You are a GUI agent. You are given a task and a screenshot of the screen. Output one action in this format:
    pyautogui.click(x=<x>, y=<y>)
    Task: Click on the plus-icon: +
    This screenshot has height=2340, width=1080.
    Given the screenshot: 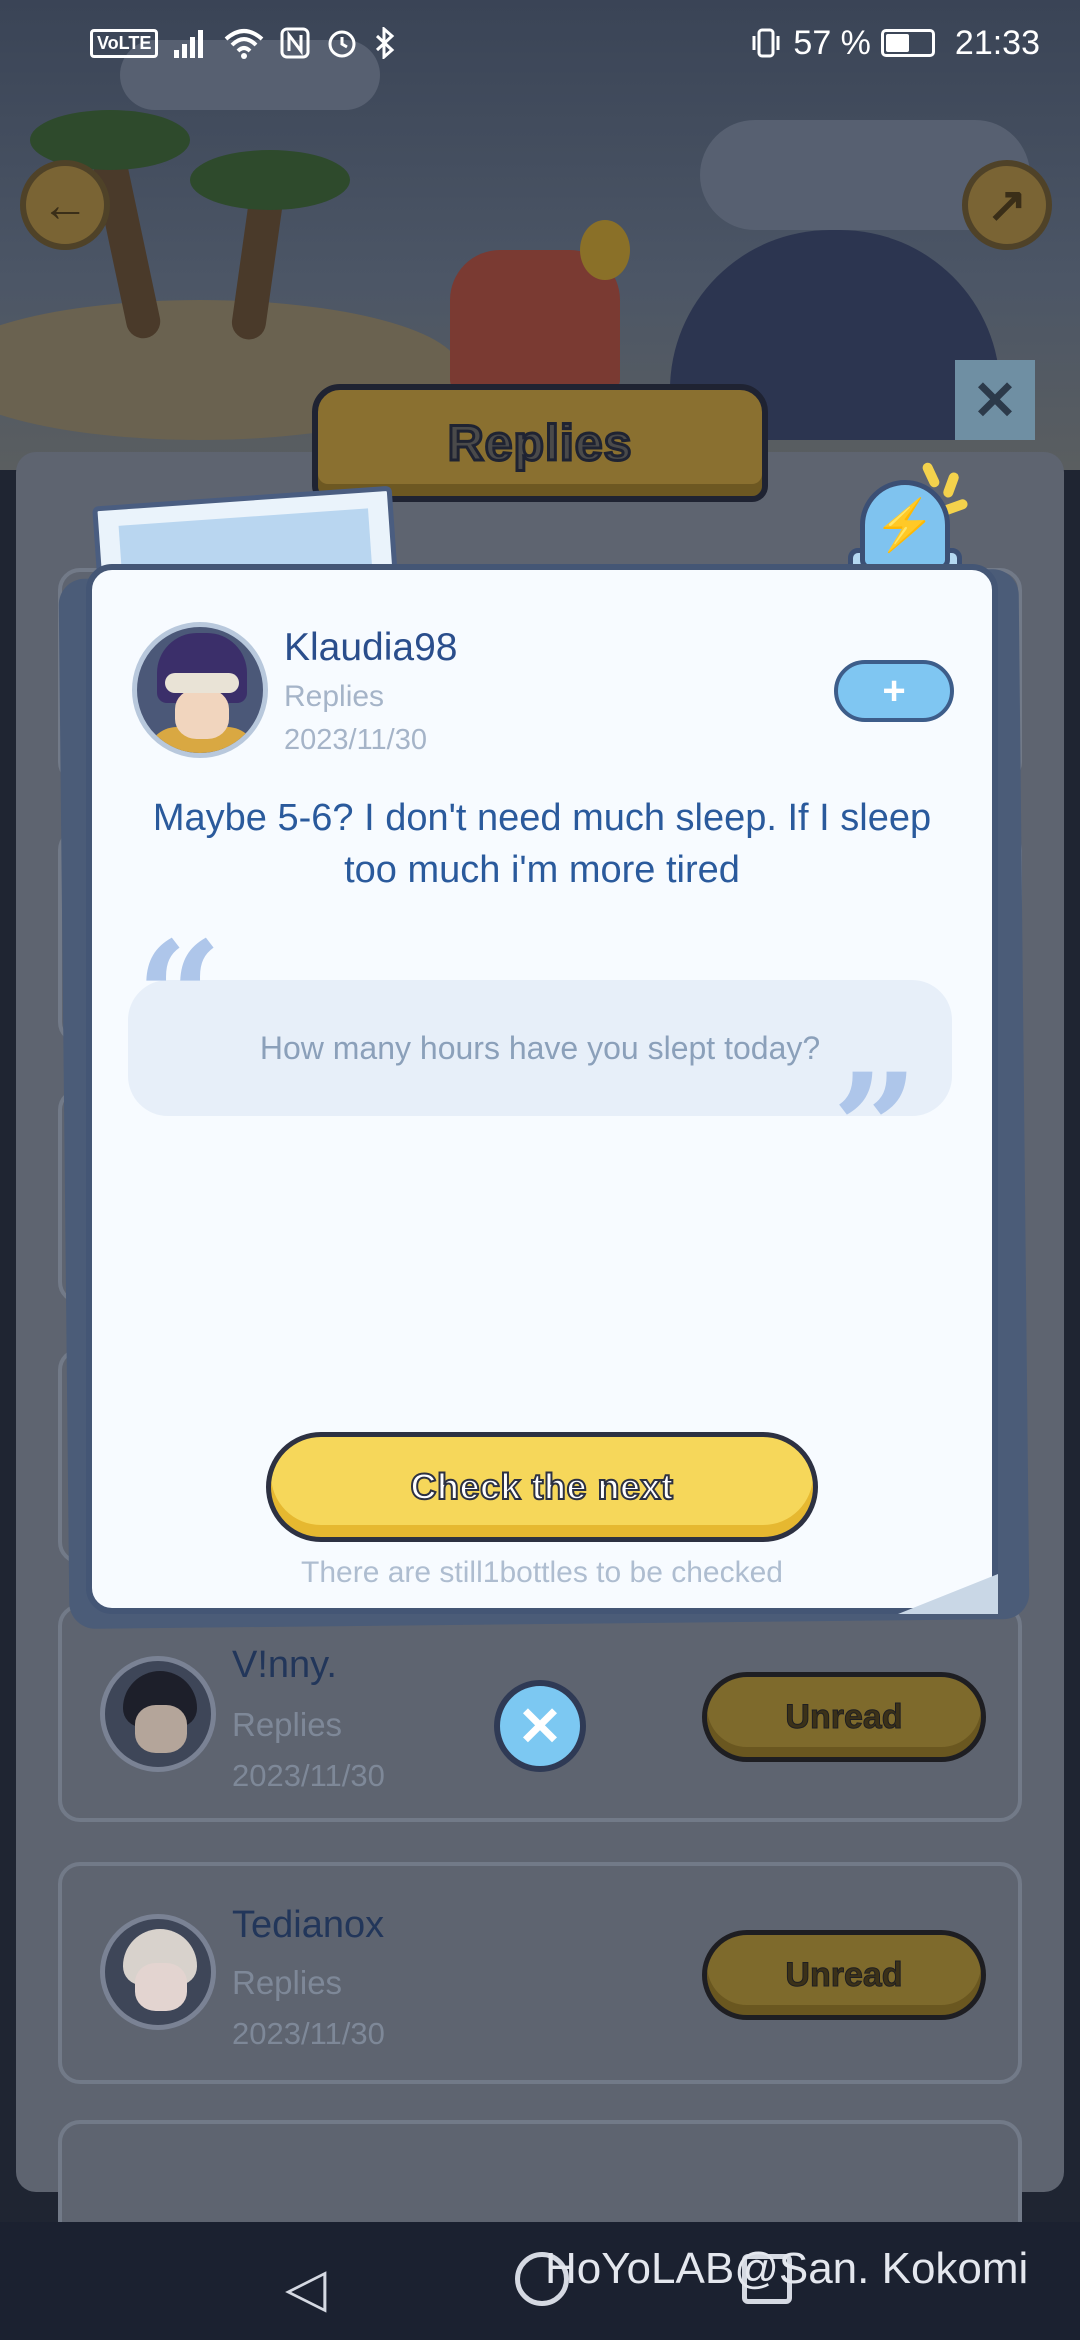 What is the action you would take?
    pyautogui.click(x=894, y=690)
    